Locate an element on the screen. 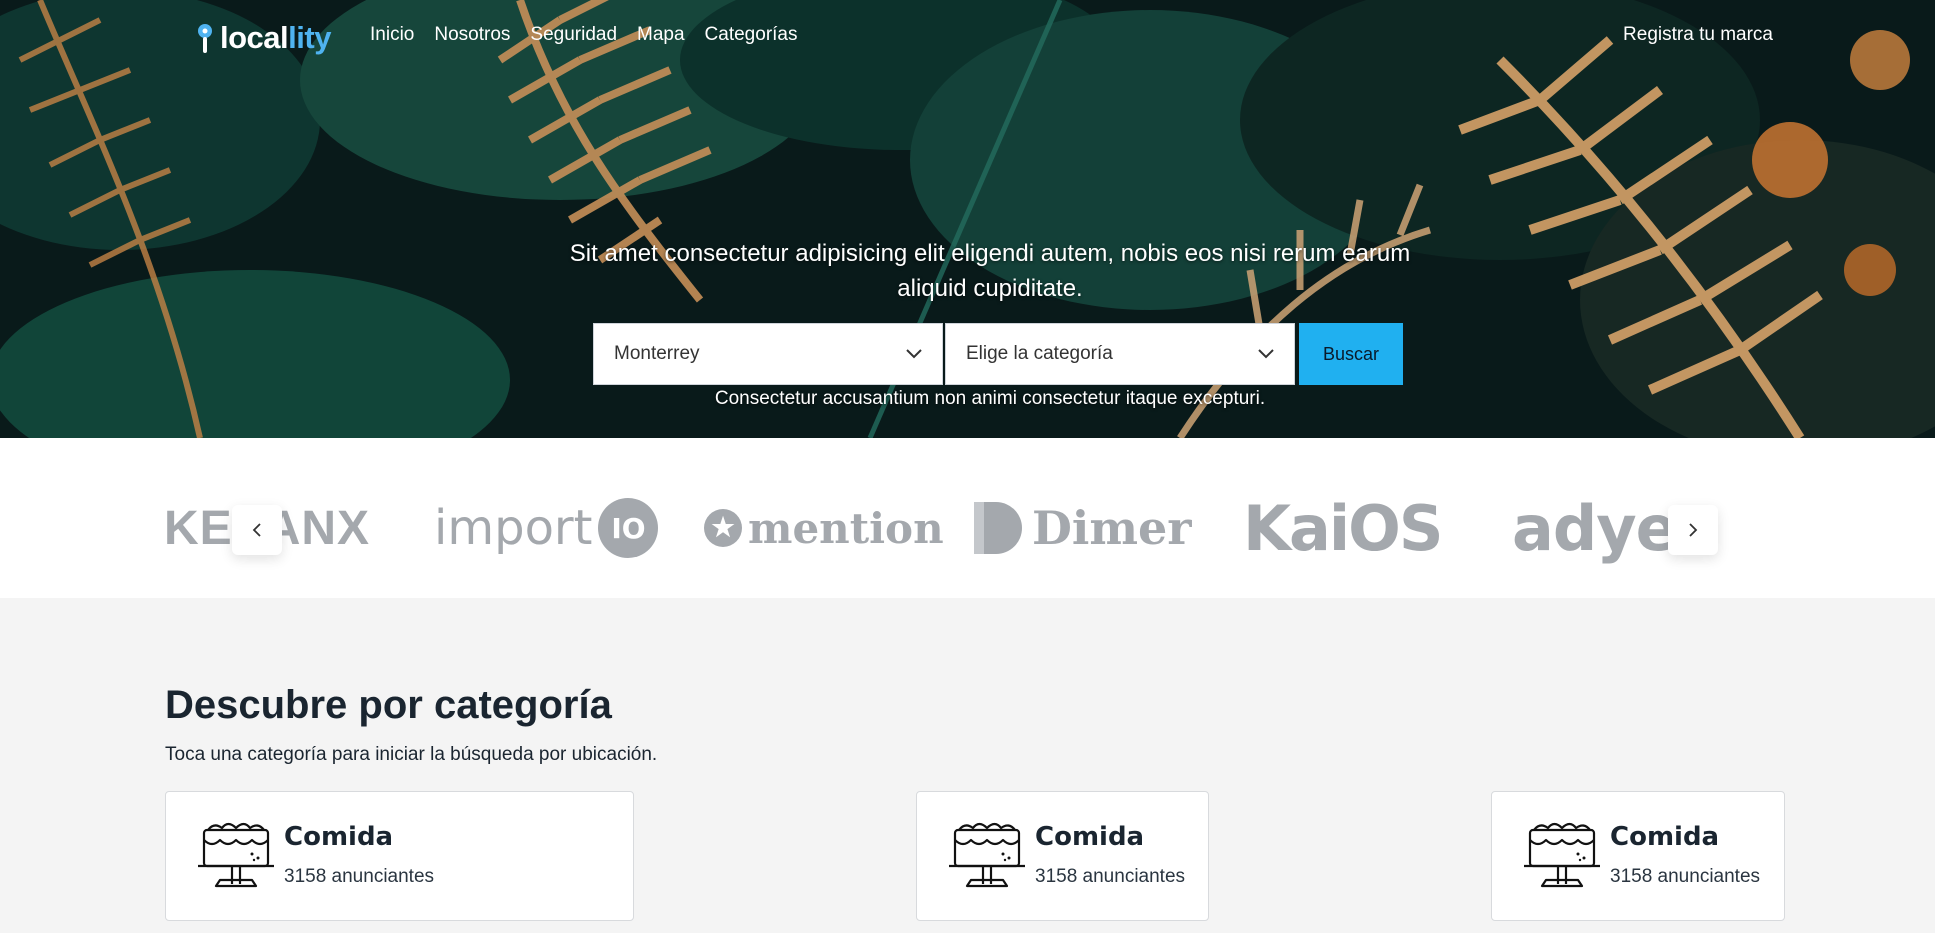 The image size is (1935, 933). chevron-right-icon is located at coordinates (1693, 530).